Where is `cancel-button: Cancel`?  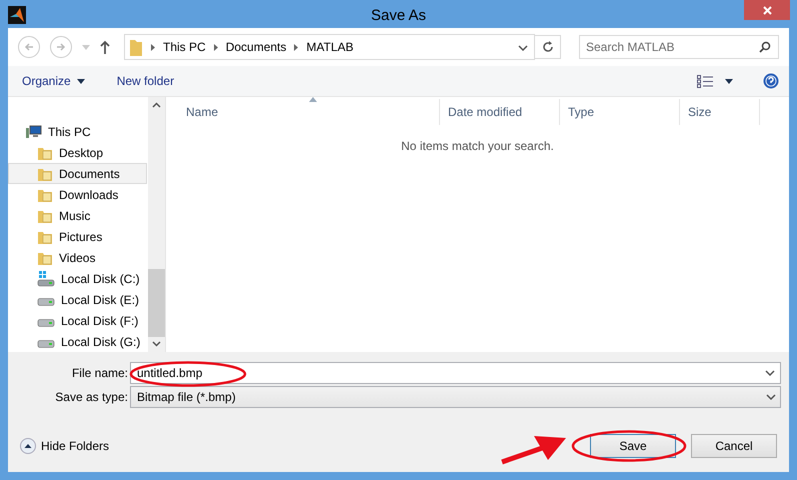
cancel-button: Cancel is located at coordinates (734, 446).